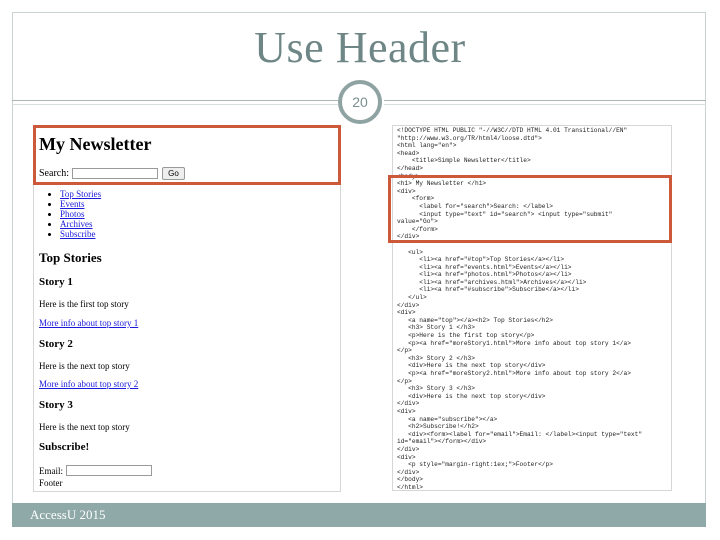  What do you see at coordinates (64, 447) in the screenshot?
I see `subscribe-heading: Subscribe!` at bounding box center [64, 447].